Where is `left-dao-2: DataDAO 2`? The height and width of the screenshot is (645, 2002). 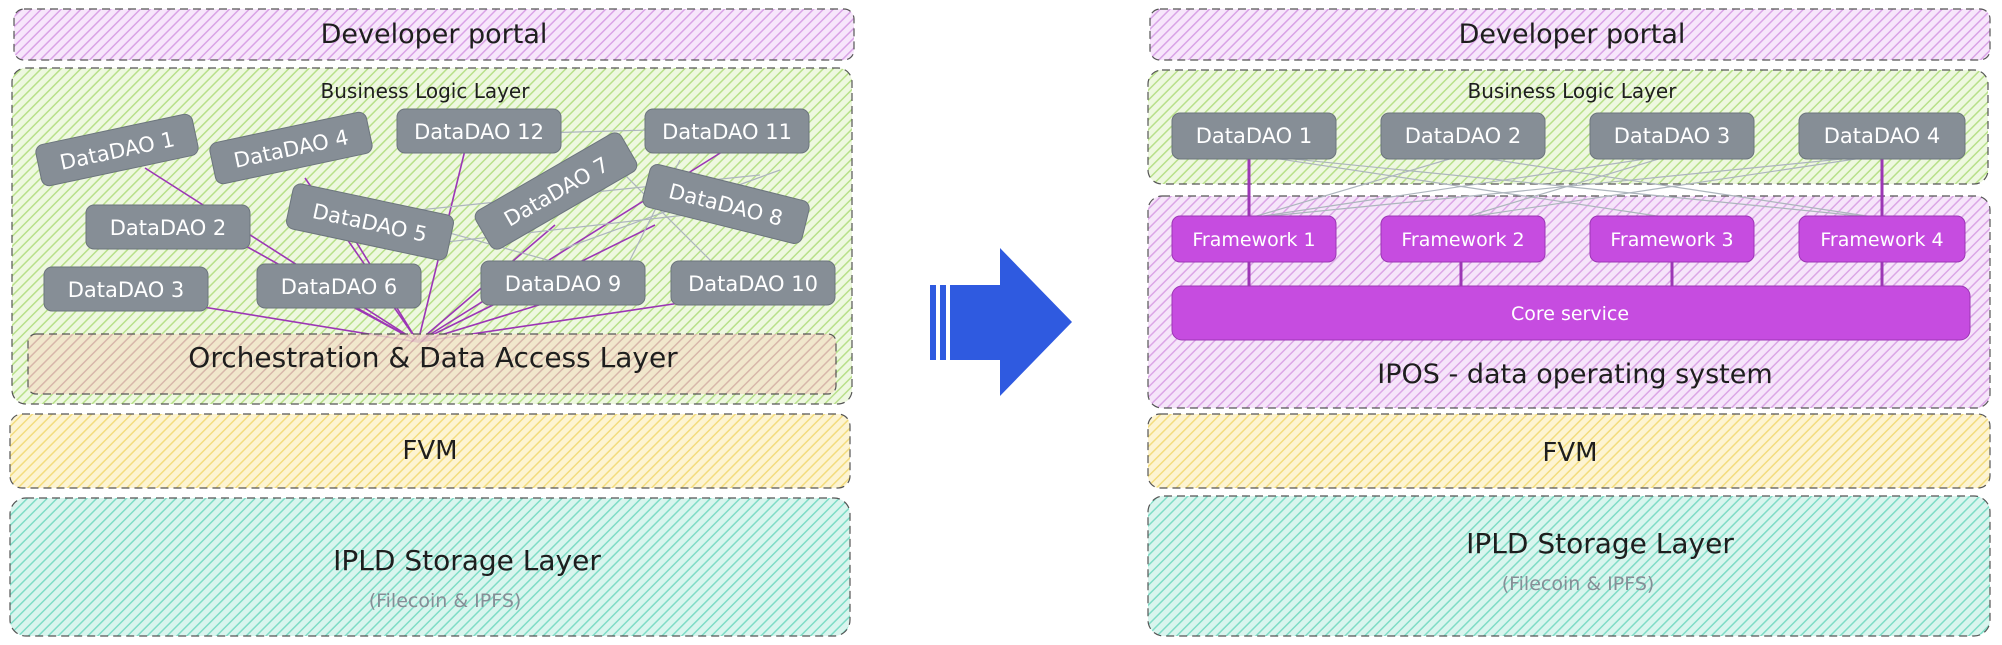 left-dao-2: DataDAO 2 is located at coordinates (168, 227).